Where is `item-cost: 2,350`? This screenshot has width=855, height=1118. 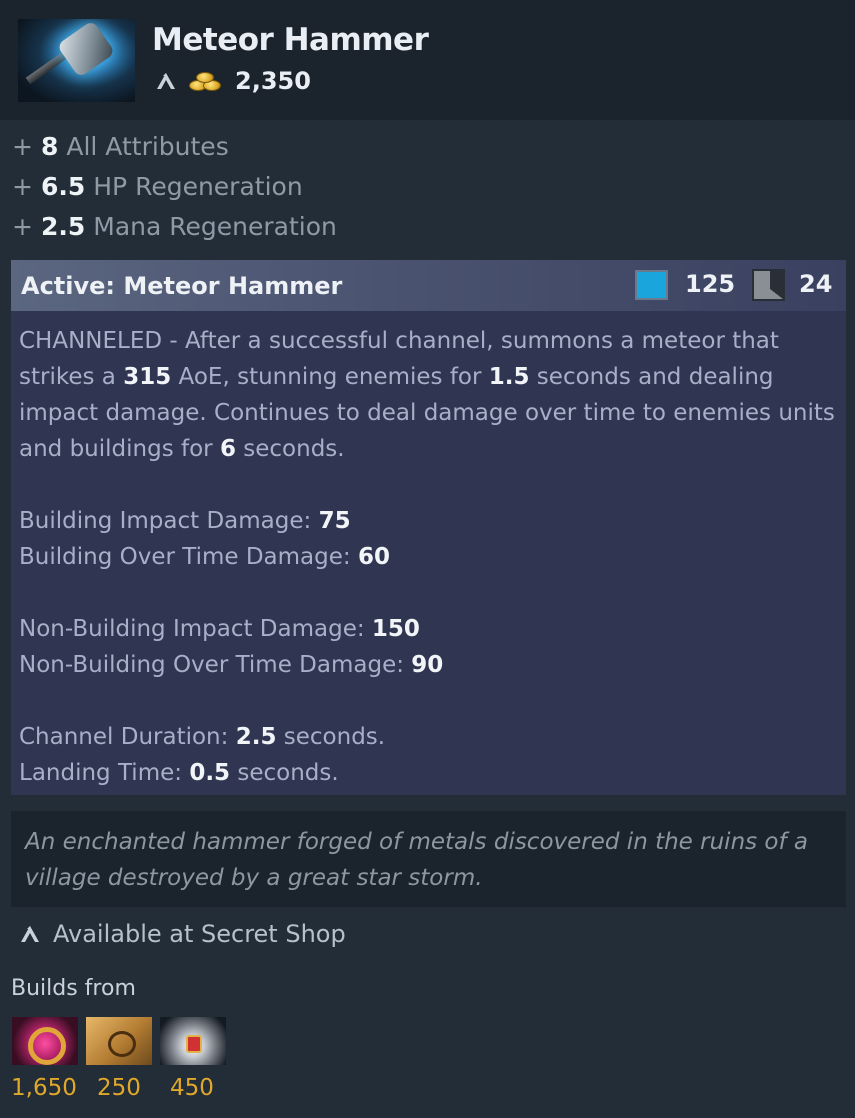 item-cost: 2,350 is located at coordinates (233, 81).